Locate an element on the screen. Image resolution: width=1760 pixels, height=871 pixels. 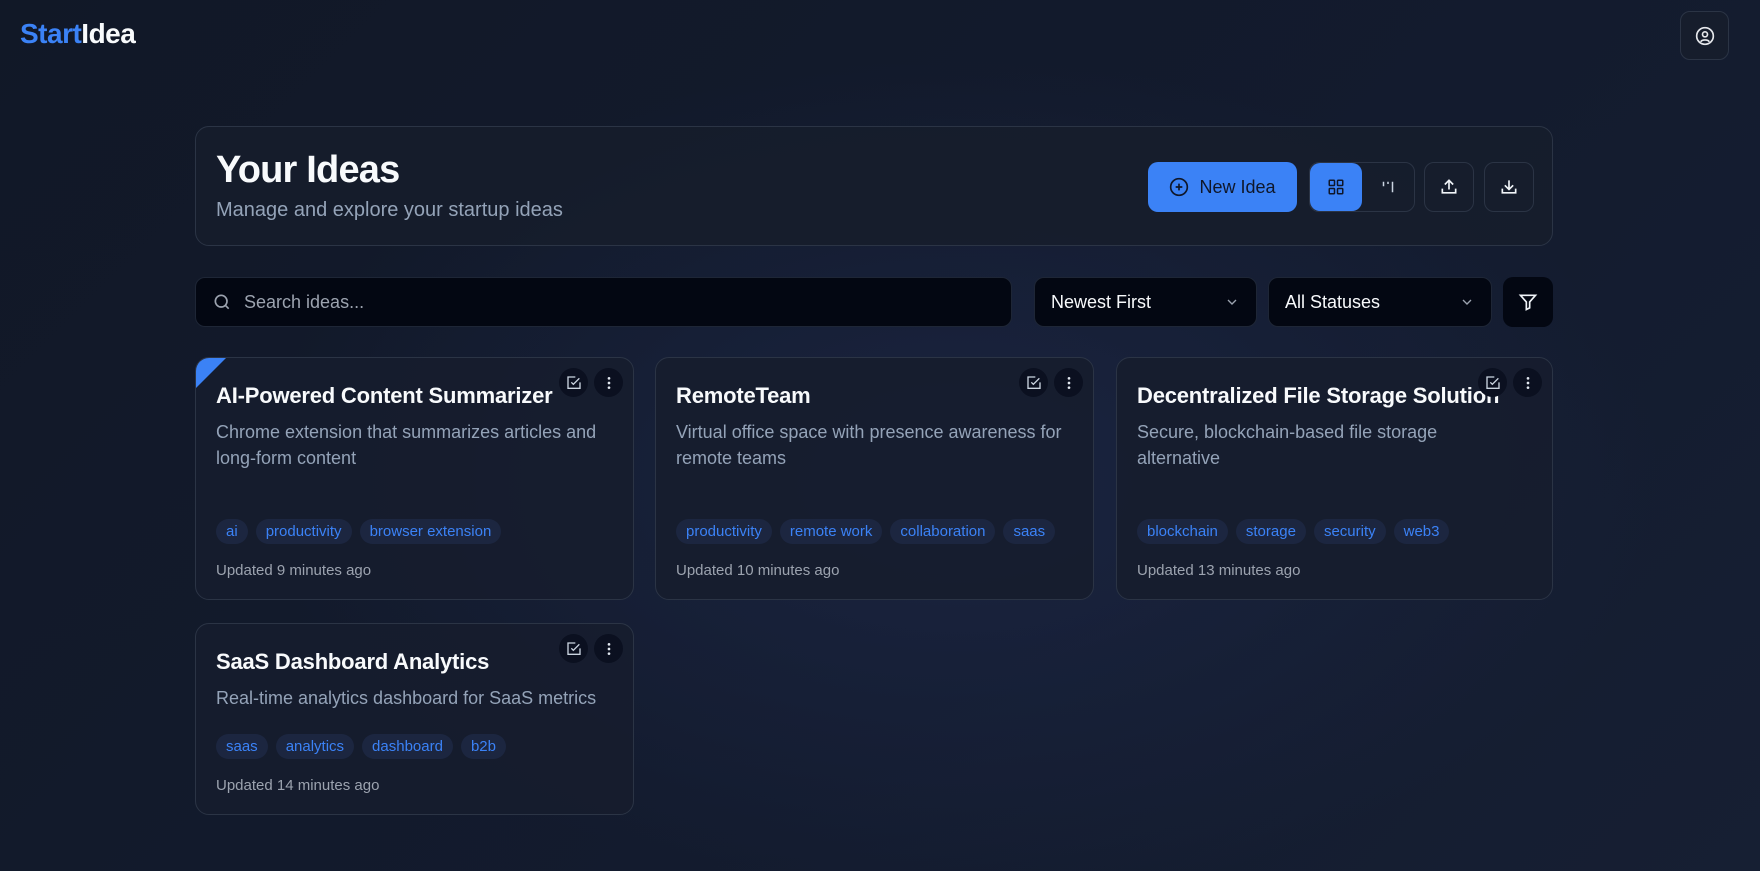
tag: storage is located at coordinates (1270, 531).